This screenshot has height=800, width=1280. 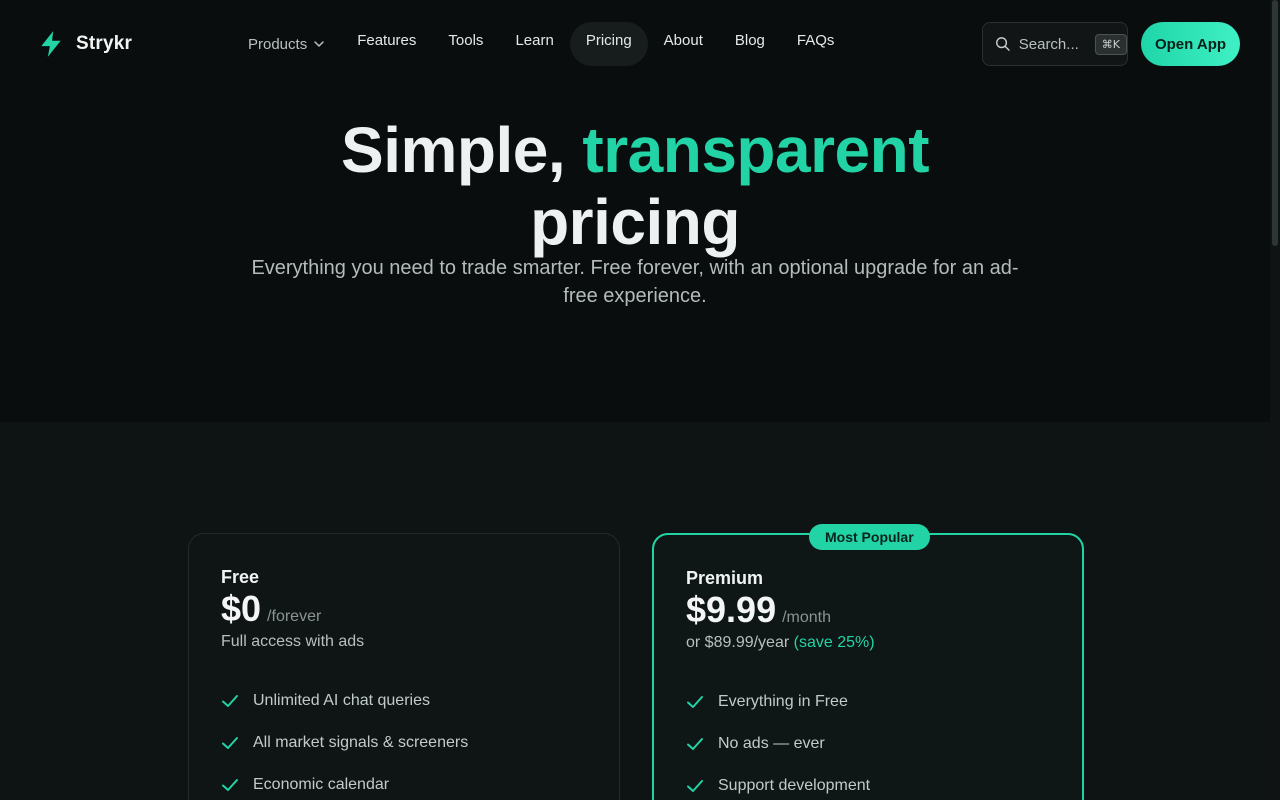 I want to click on price-row: $0 /forever, so click(x=271, y=609).